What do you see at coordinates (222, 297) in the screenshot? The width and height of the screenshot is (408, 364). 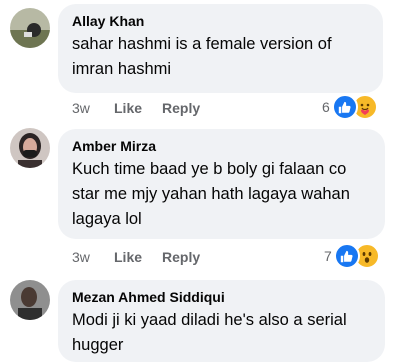 I see `comment-author: Mezan Ahmed Siddiqui` at bounding box center [222, 297].